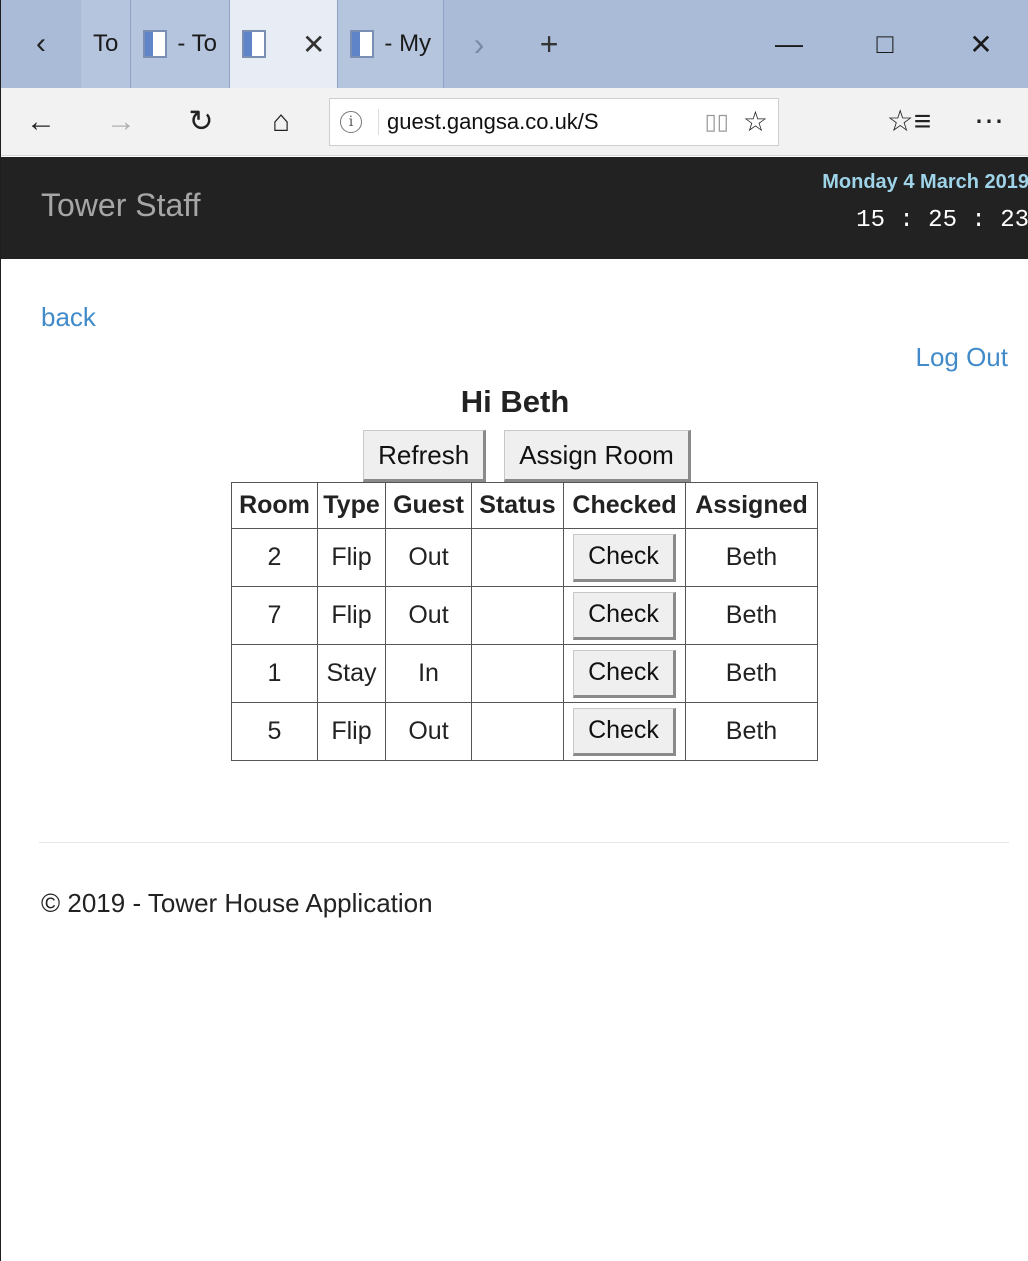 Image resolution: width=1028 pixels, height=1261 pixels. Describe the element at coordinates (313, 44) in the screenshot. I see `close-tab-icon: ✕` at that location.